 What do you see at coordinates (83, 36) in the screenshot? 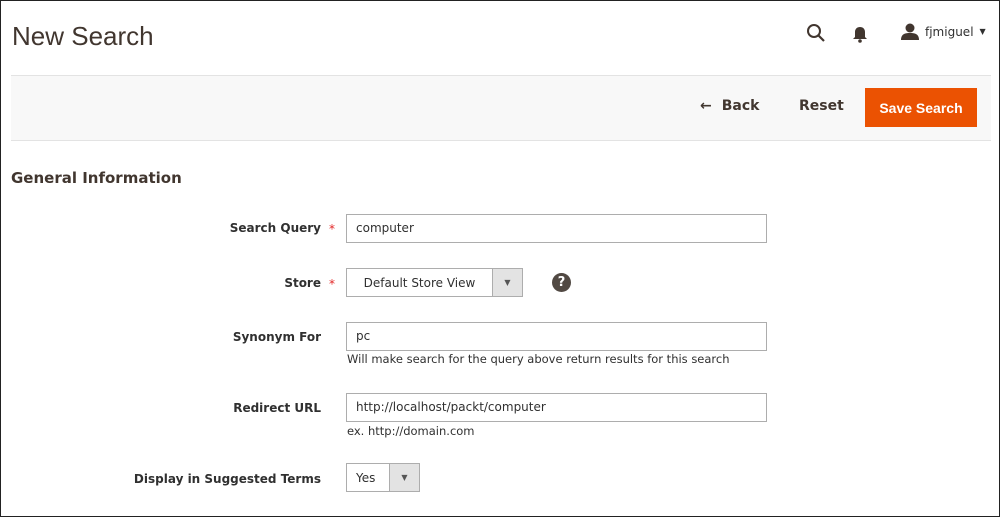
I see `page-title: New Search` at bounding box center [83, 36].